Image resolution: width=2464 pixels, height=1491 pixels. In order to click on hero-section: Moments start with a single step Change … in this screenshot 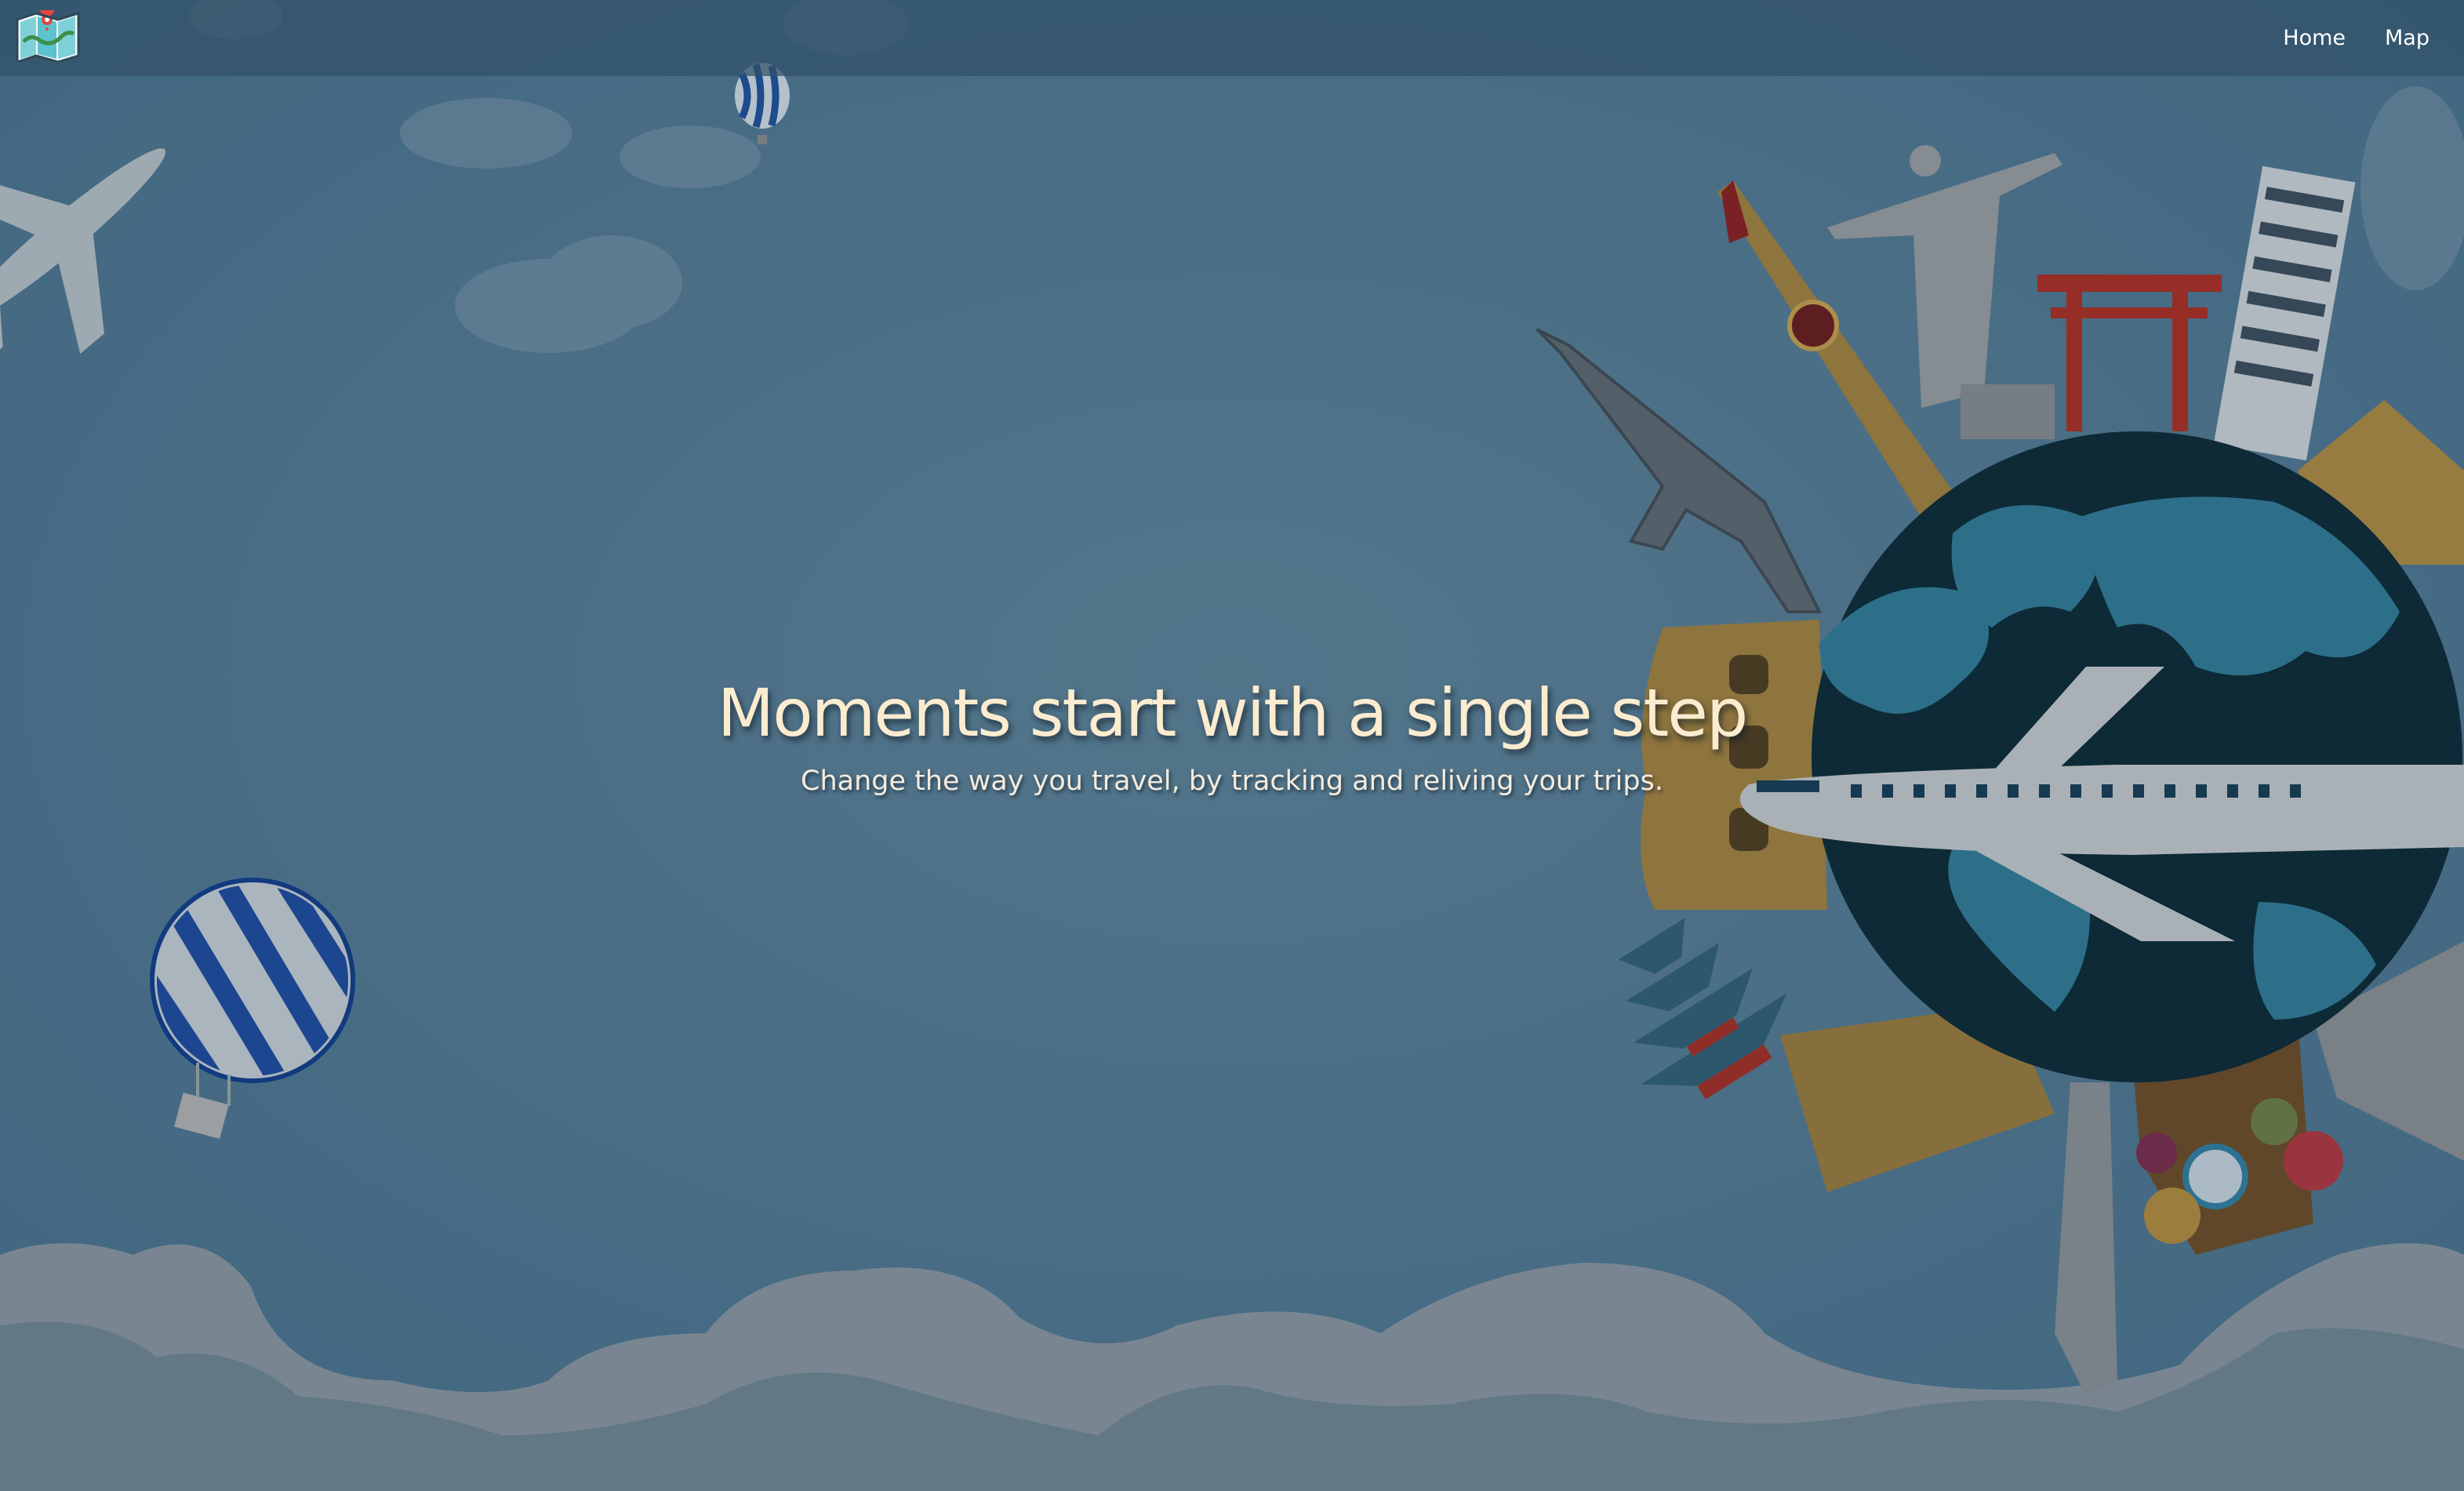, I will do `click(1232, 736)`.